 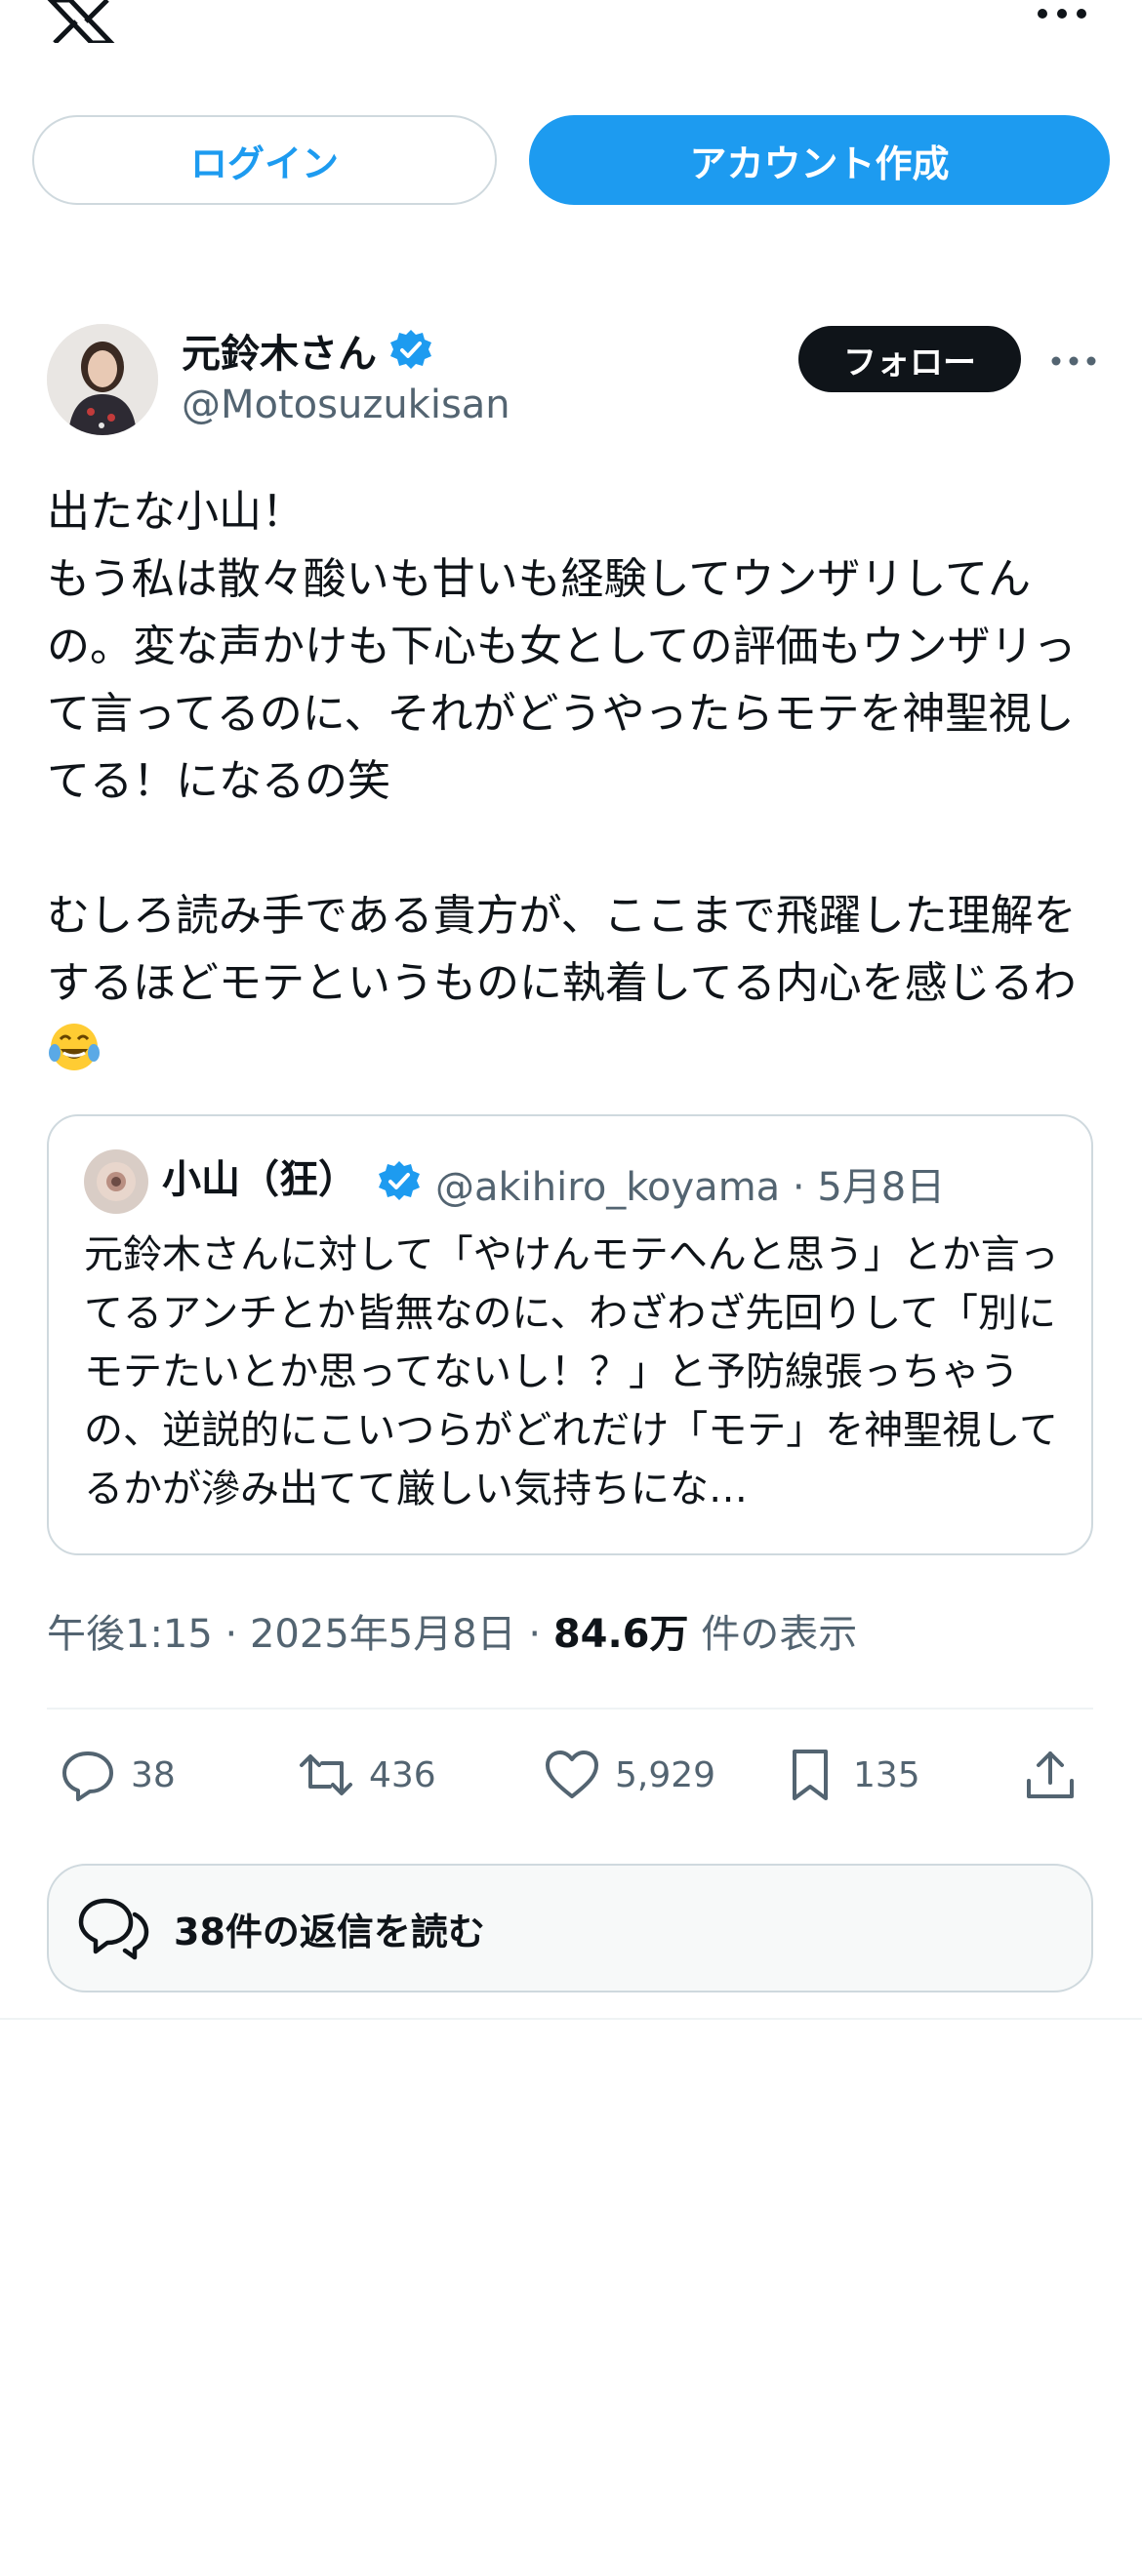 What do you see at coordinates (570, 1928) in the screenshot?
I see `read-replies-button: 38件の返信を読む` at bounding box center [570, 1928].